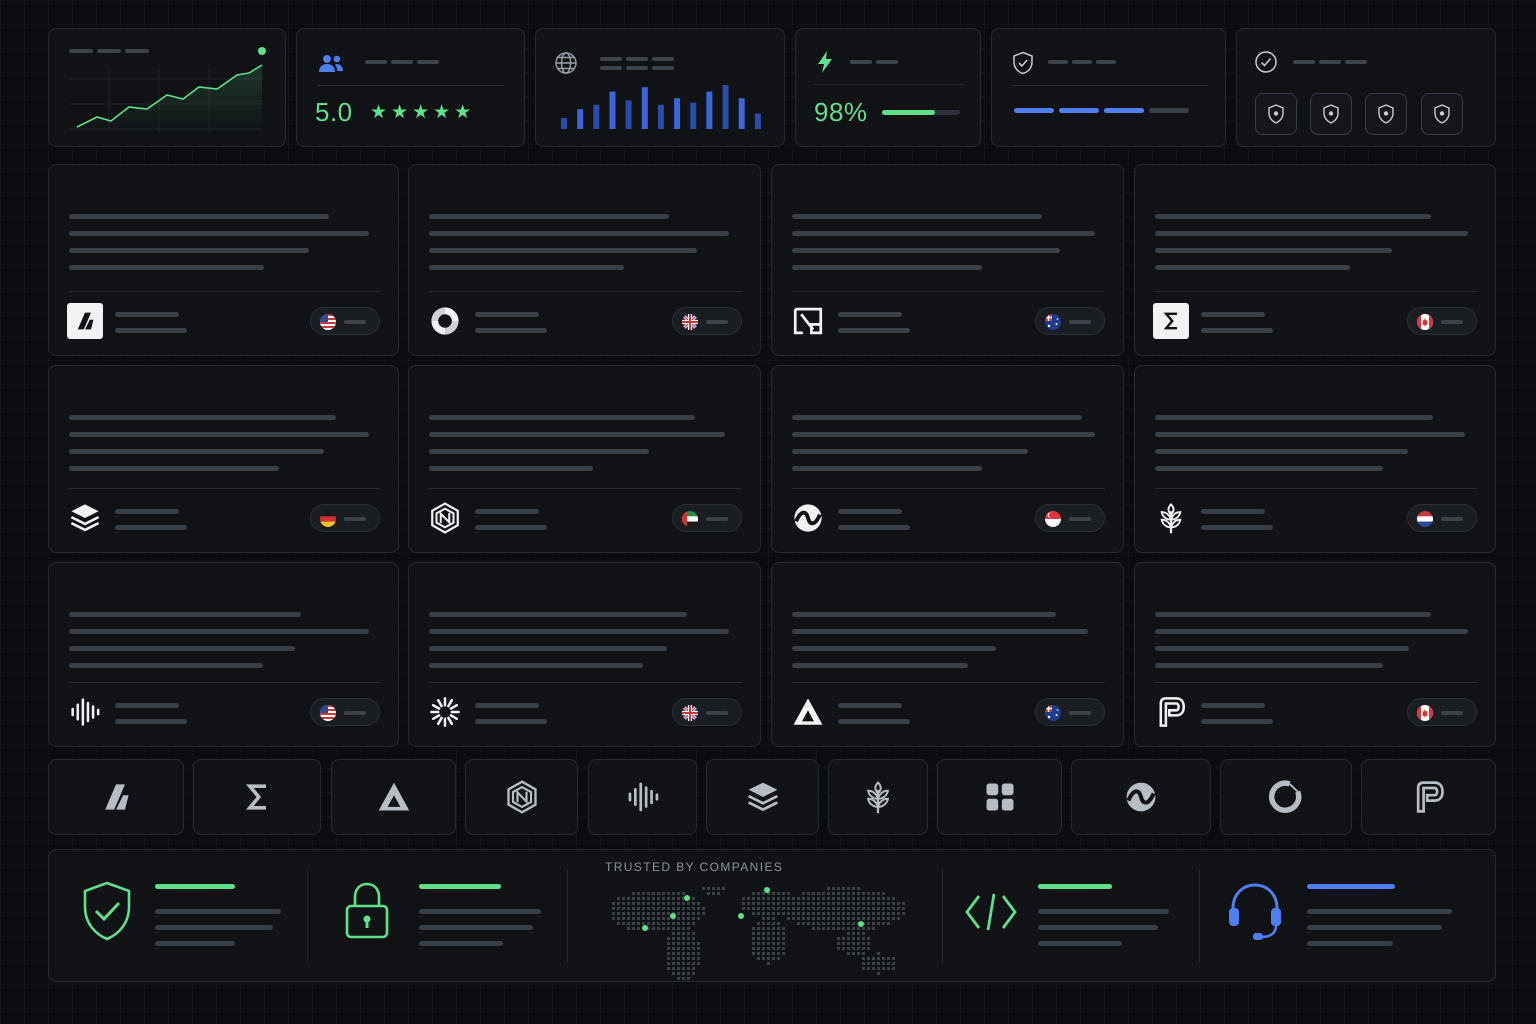  What do you see at coordinates (1425, 322) in the screenshot?
I see `country-flag` at bounding box center [1425, 322].